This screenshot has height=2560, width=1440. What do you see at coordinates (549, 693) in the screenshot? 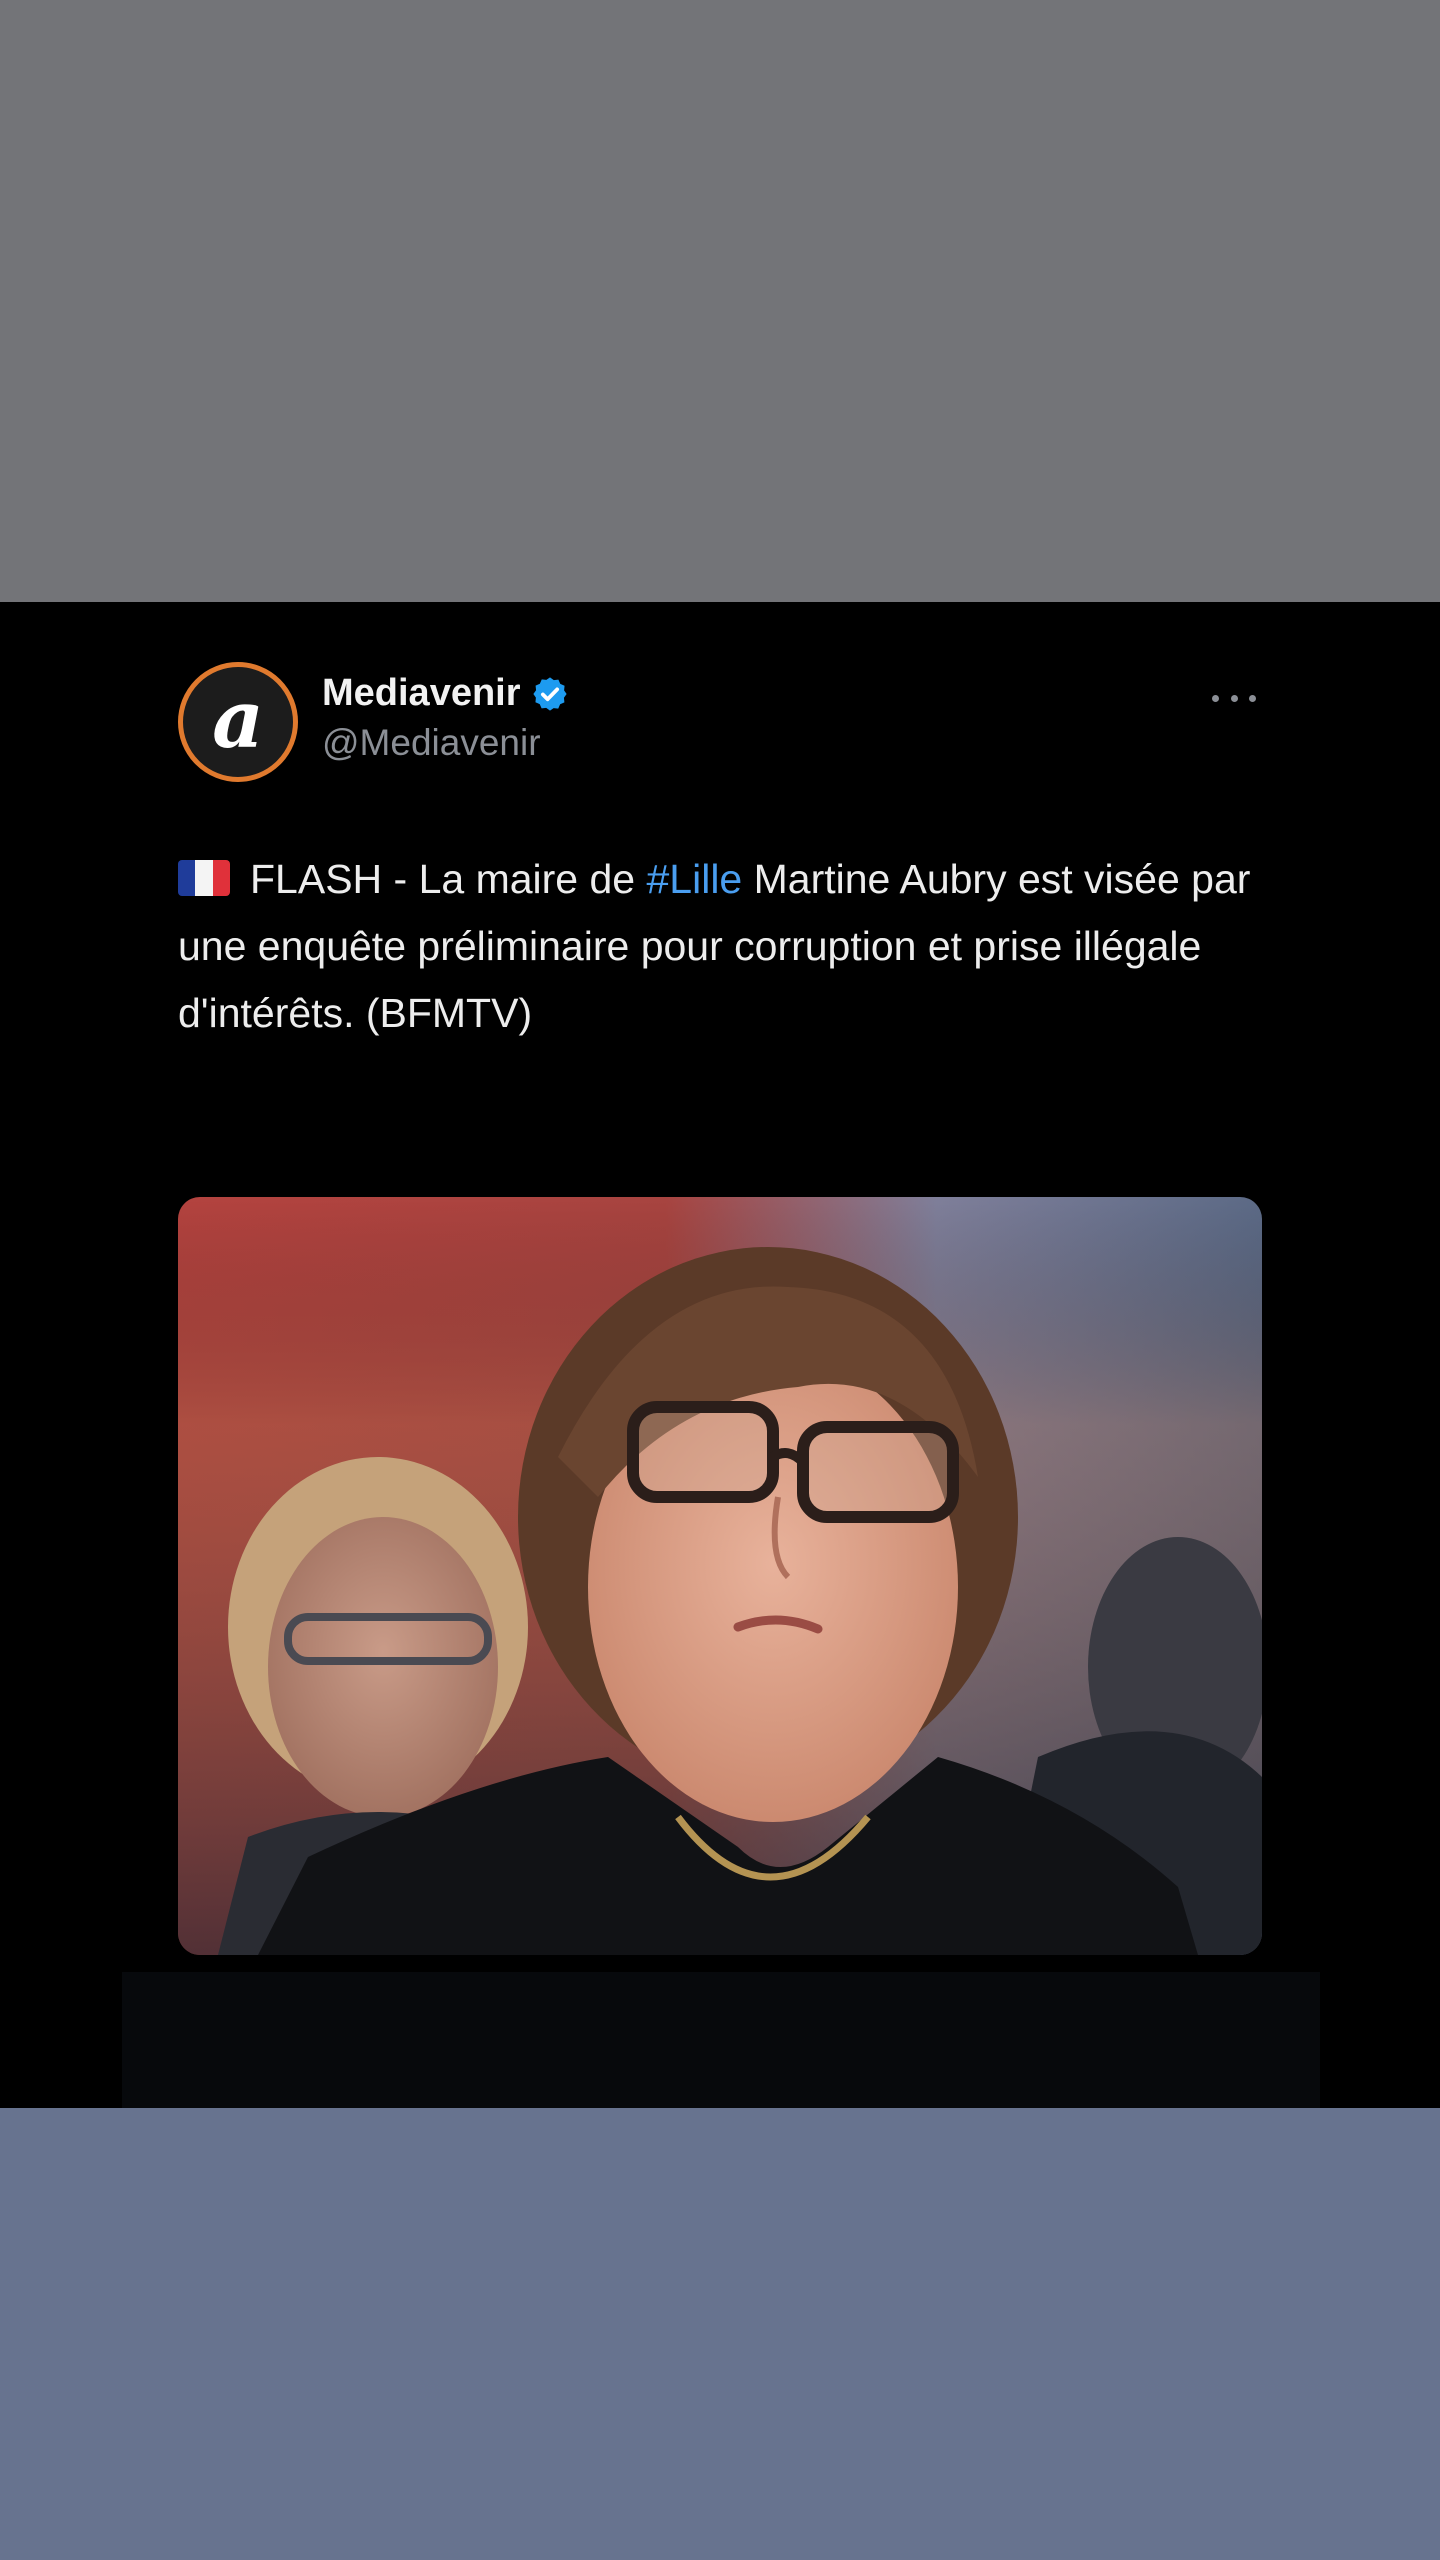
I see `verified-badge-icon` at bounding box center [549, 693].